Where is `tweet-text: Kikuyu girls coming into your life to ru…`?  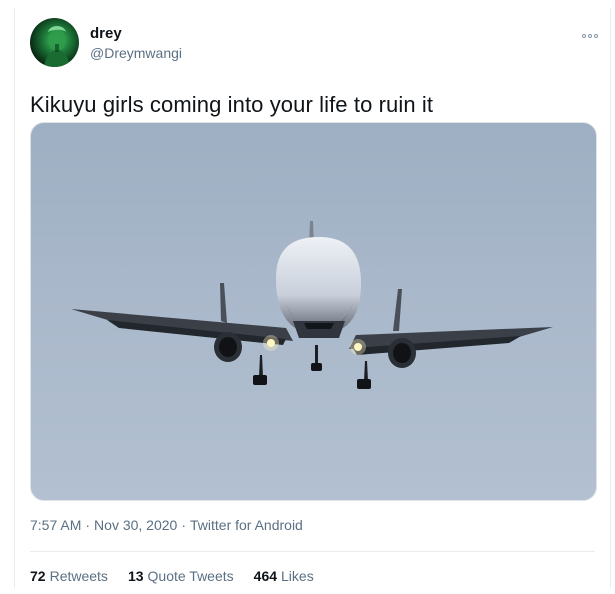 tweet-text: Kikuyu girls coming into your life to ru… is located at coordinates (232, 104).